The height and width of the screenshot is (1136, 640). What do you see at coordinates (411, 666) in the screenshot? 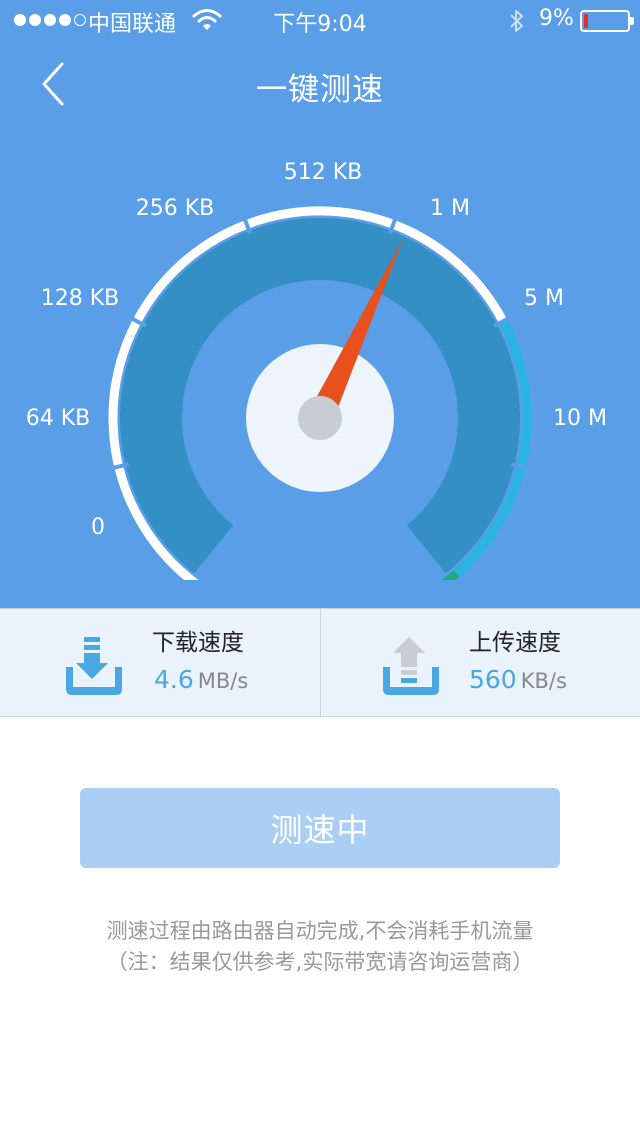
I see `upload-icon` at bounding box center [411, 666].